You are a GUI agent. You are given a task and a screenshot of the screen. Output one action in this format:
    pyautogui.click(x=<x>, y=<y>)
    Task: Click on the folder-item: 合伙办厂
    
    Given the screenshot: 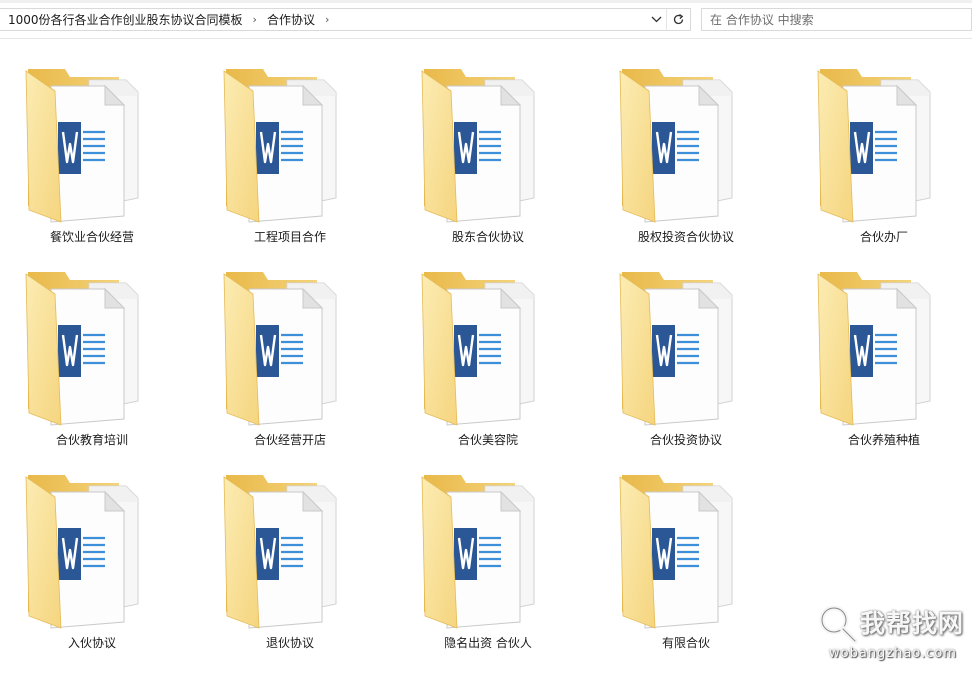 What is the action you would take?
    pyautogui.click(x=869, y=163)
    